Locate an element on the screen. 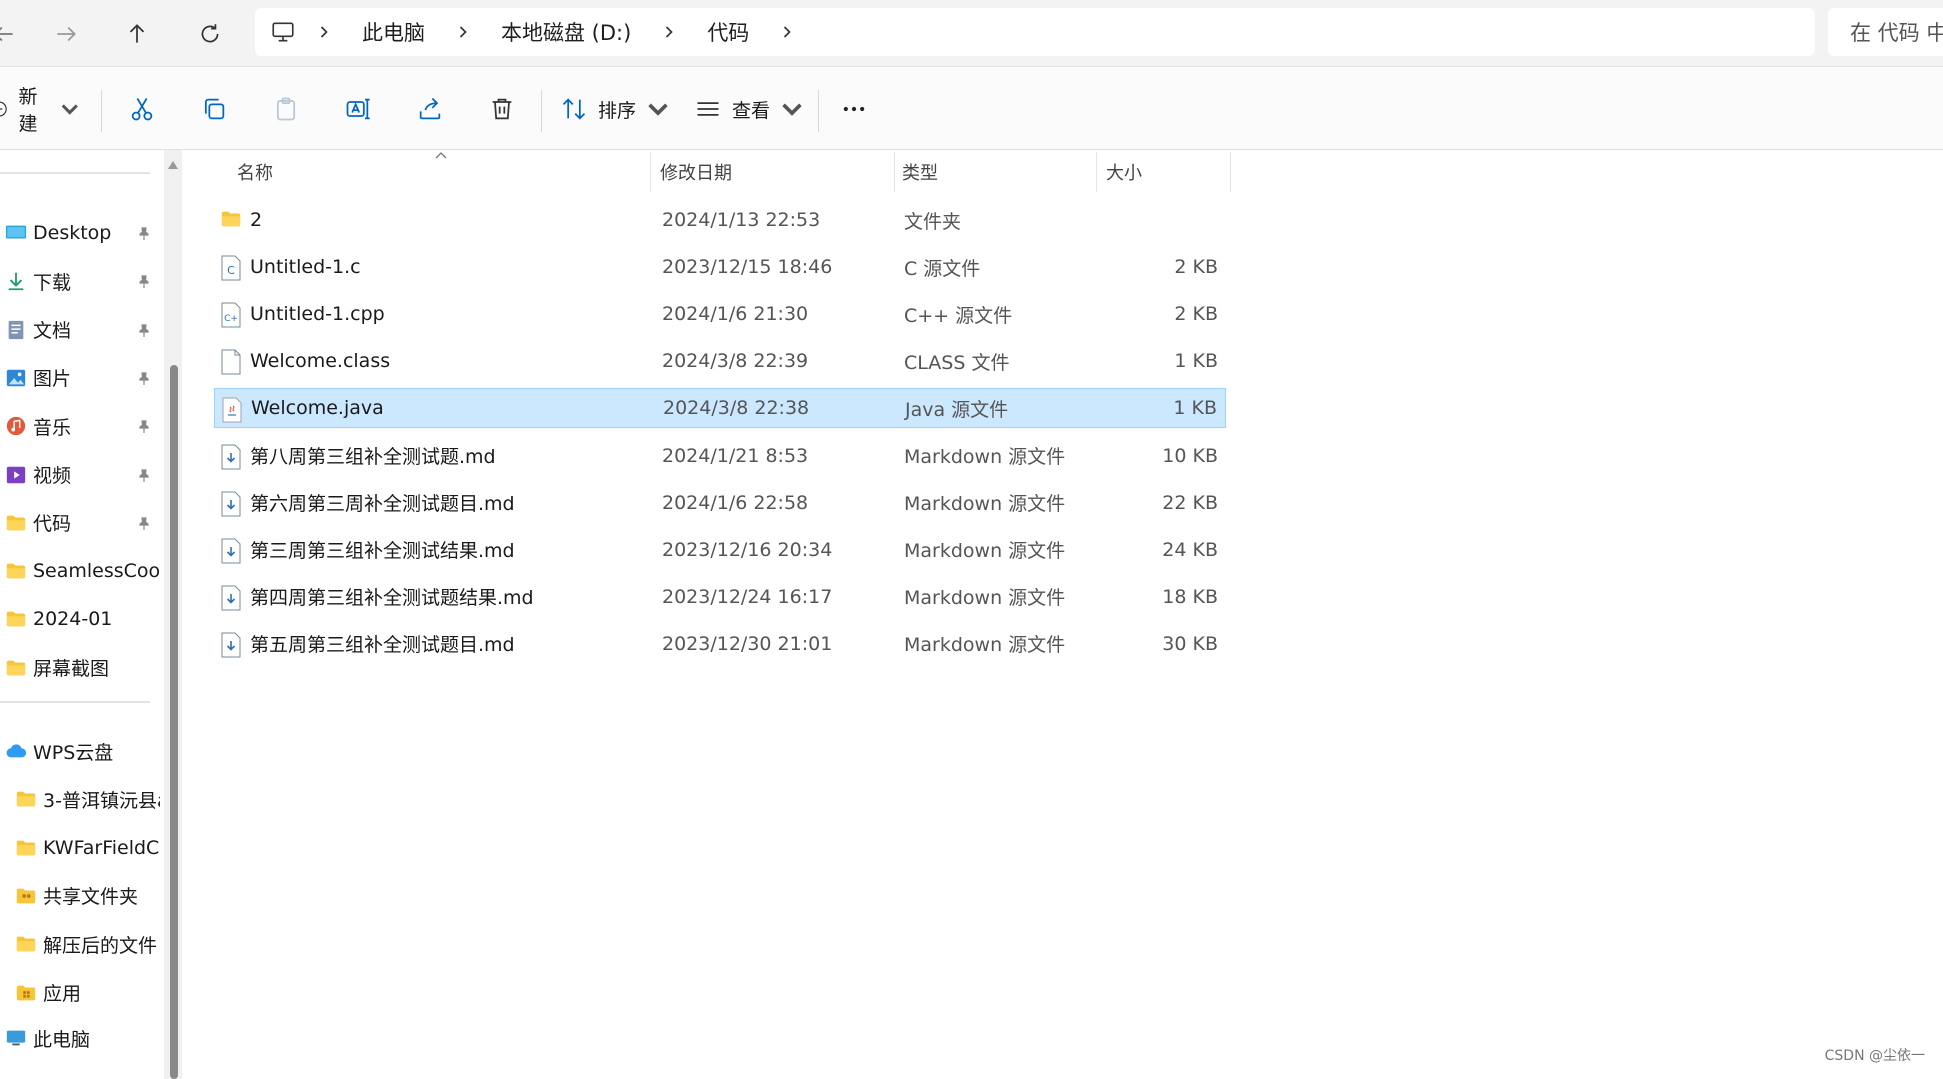 Image resolution: width=1943 pixels, height=1079 pixels. sidebar-item: 3-普洱镇沅县a is located at coordinates (80, 799).